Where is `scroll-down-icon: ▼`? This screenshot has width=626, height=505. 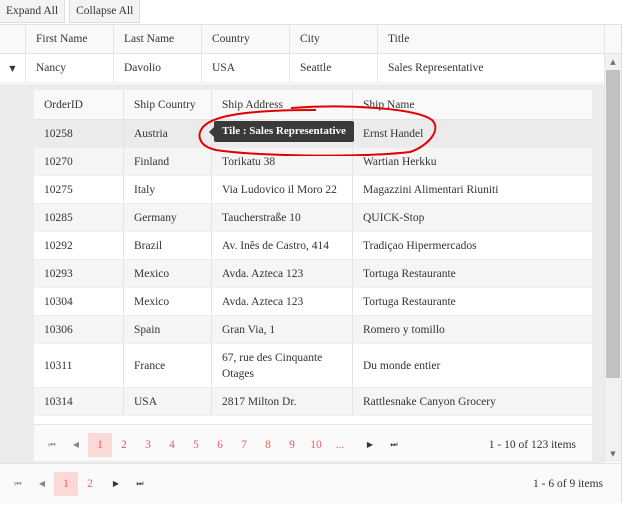 scroll-down-icon: ▼ is located at coordinates (613, 454).